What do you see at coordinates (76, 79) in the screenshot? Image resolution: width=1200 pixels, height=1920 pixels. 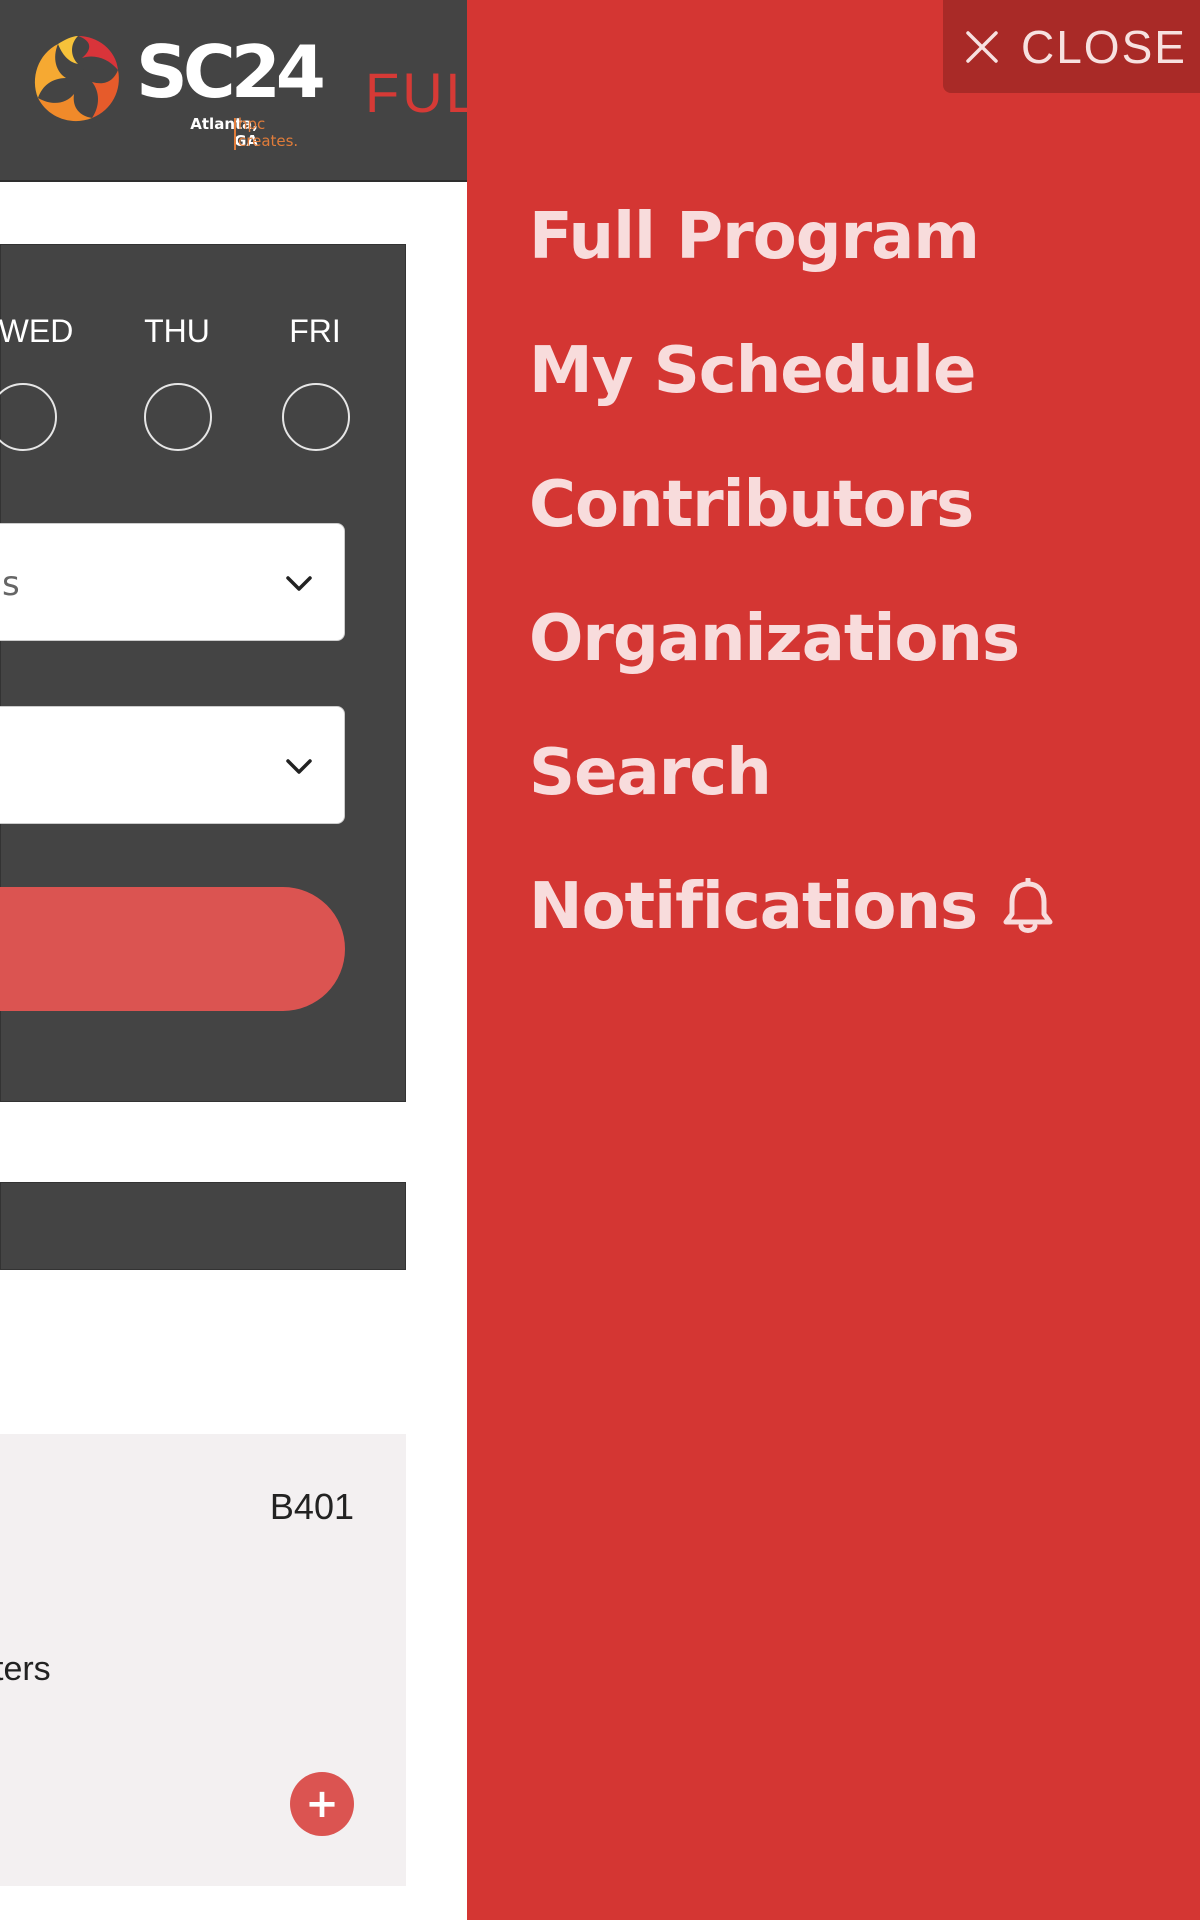 I see `phoenix-logo-icon` at bounding box center [76, 79].